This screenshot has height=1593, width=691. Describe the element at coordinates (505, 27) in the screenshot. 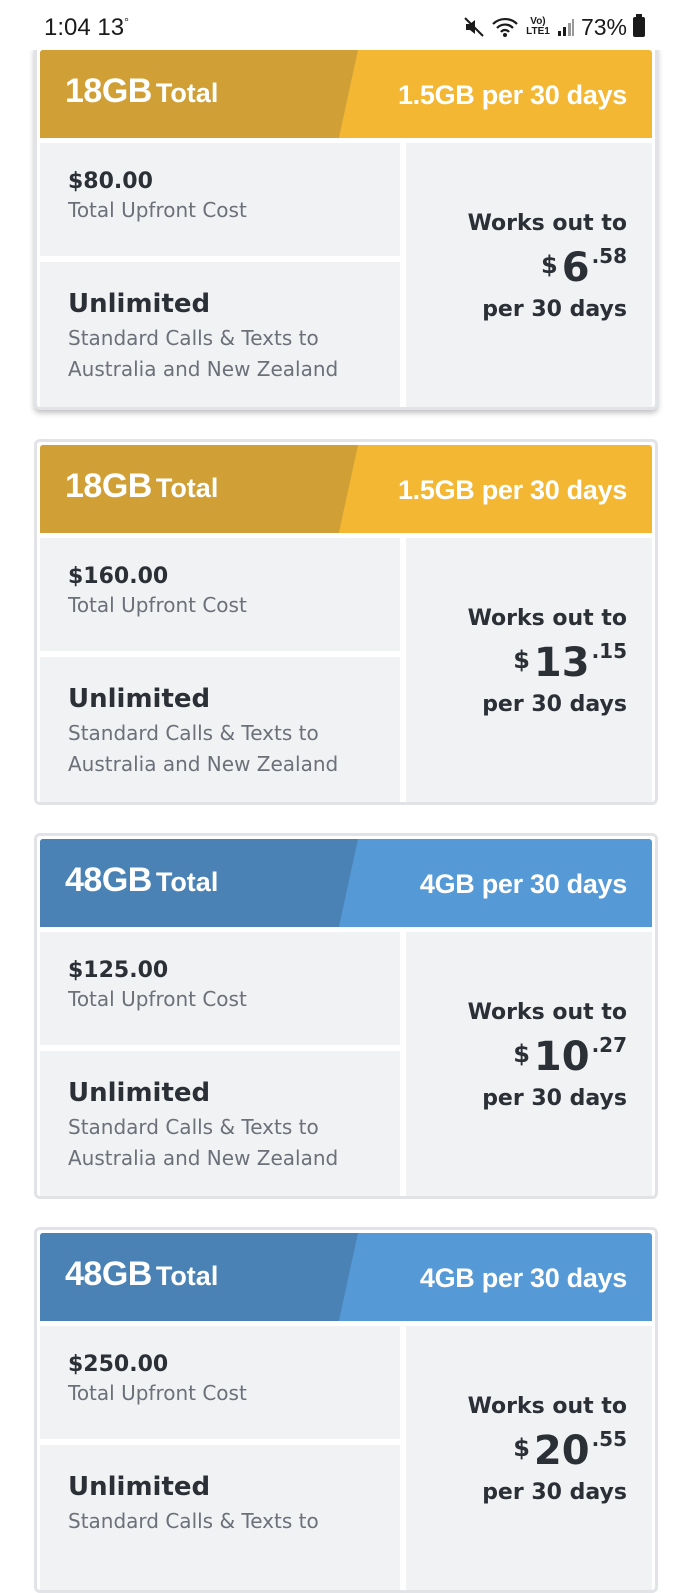

I see `wifi-icon` at that location.